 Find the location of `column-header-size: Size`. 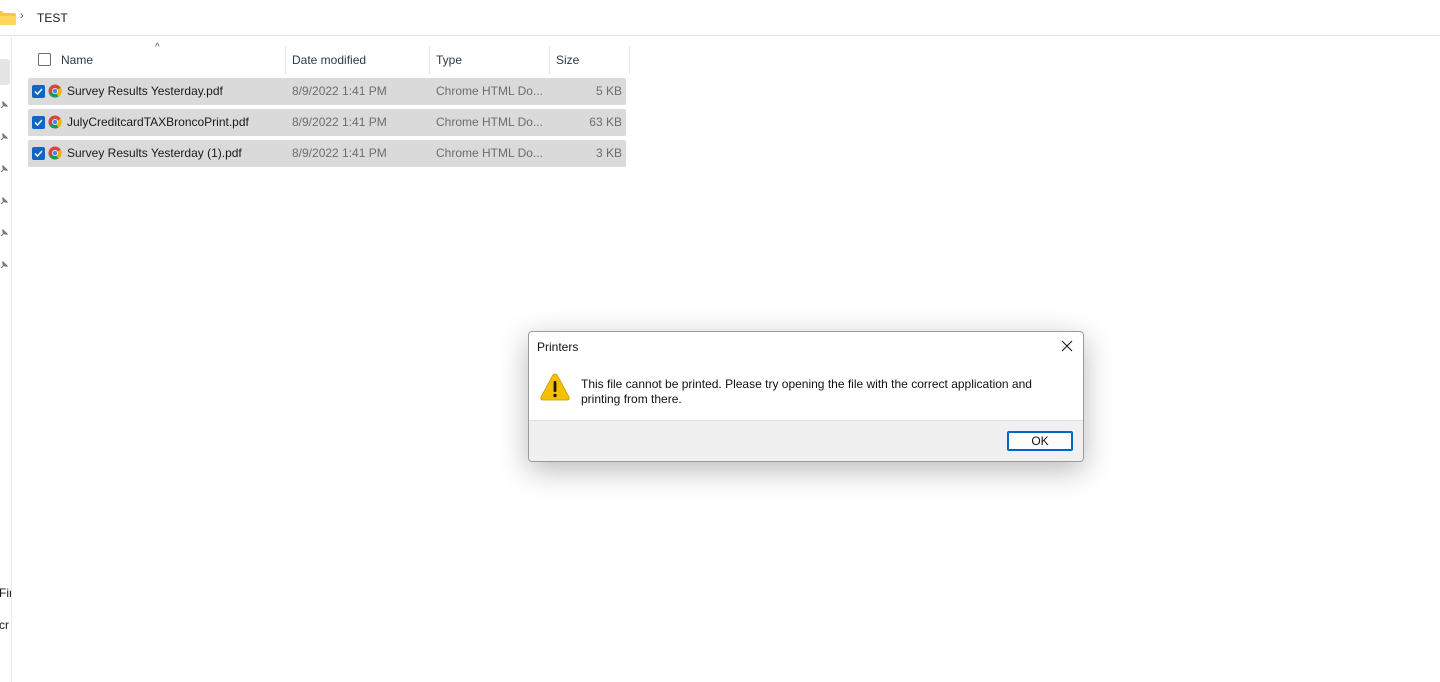

column-header-size: Size is located at coordinates (589, 60).